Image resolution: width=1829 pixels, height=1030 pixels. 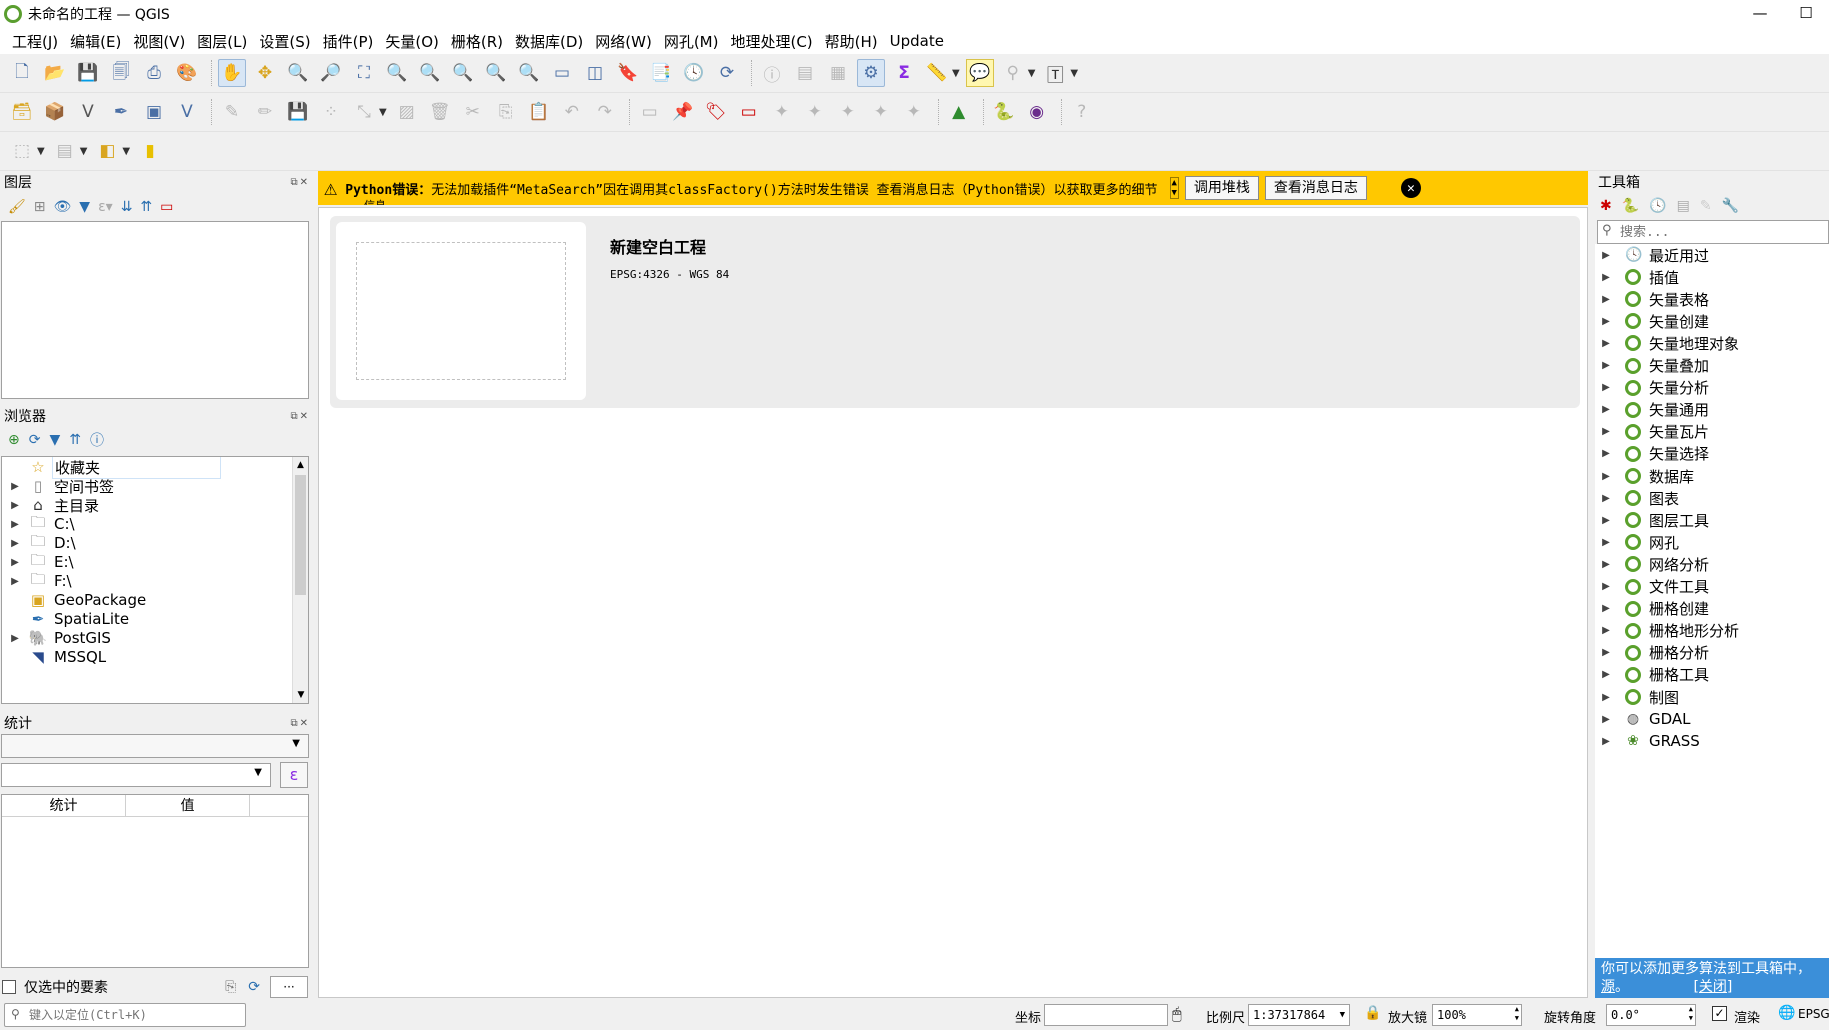 What do you see at coordinates (937, 73) in the screenshot?
I see `measure-icon: 📏` at bounding box center [937, 73].